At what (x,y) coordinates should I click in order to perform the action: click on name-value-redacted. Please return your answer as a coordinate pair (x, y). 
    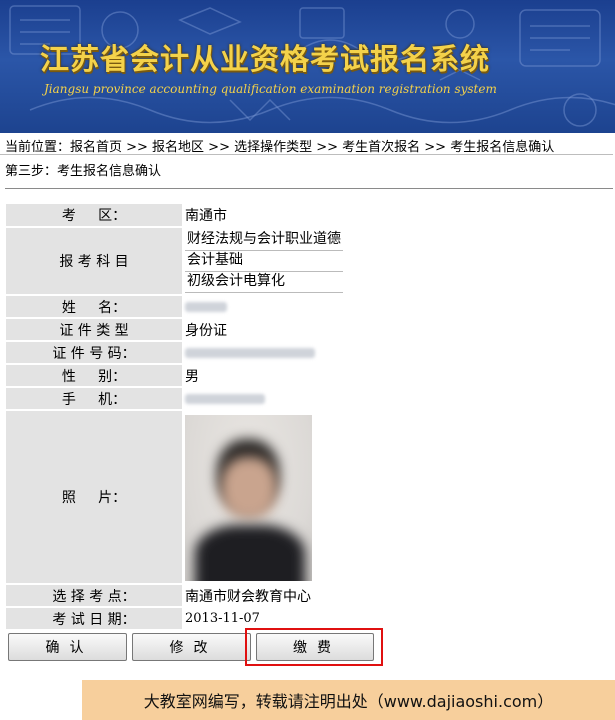
    Looking at the image, I should click on (397, 306).